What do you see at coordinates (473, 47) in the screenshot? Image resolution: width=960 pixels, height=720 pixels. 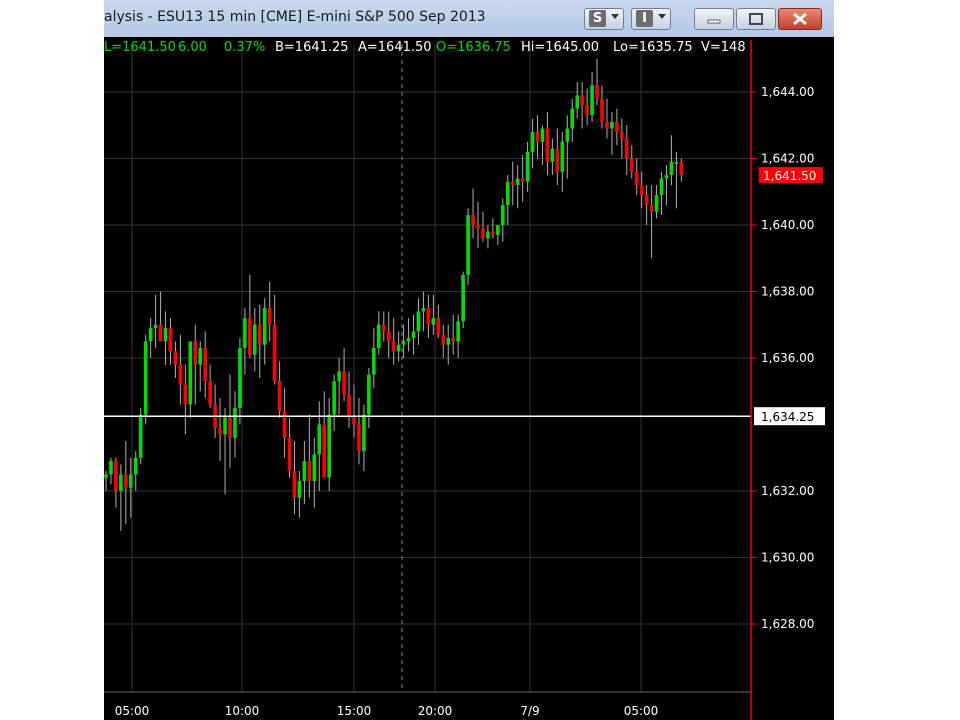 I see `open-value: O=1636.75` at bounding box center [473, 47].